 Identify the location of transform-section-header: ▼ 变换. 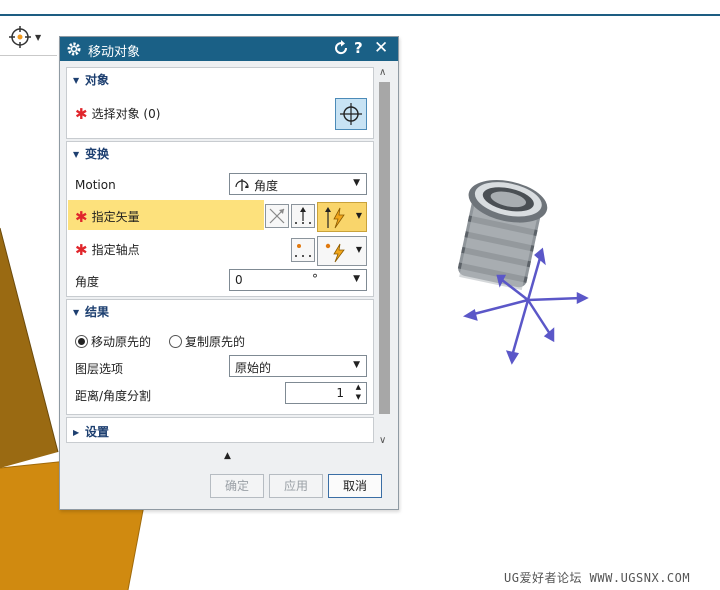
(91, 153).